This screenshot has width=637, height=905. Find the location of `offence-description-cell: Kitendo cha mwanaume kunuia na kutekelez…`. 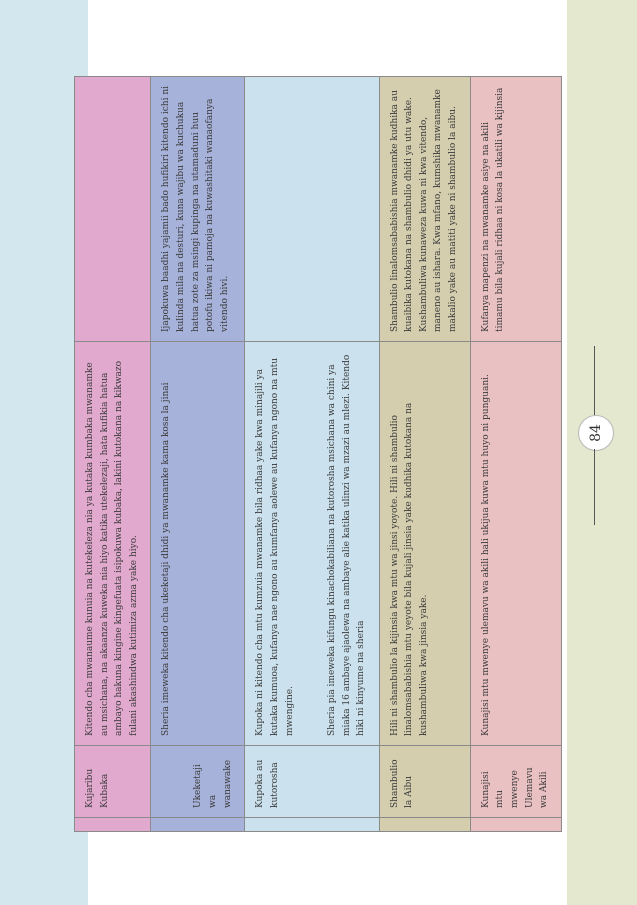

offence-description-cell: Kitendo cha mwanaume kunuia na kutekelez… is located at coordinates (112, 543).